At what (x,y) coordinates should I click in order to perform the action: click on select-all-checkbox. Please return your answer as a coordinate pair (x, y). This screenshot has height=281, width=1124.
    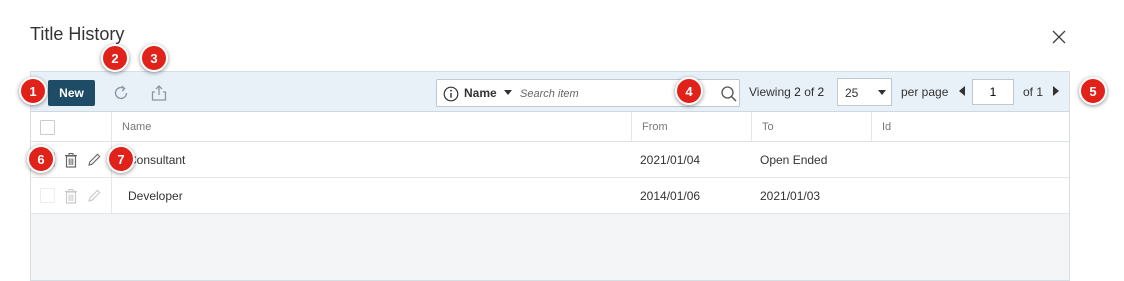
    Looking at the image, I should click on (47, 127).